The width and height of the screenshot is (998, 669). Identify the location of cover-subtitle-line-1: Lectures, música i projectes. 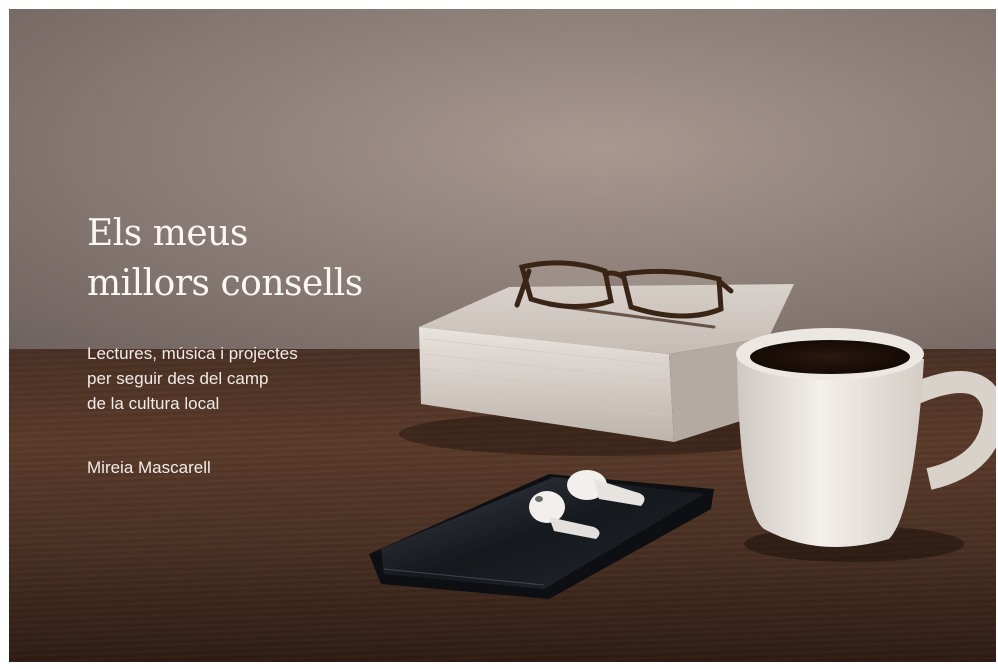
(192, 353).